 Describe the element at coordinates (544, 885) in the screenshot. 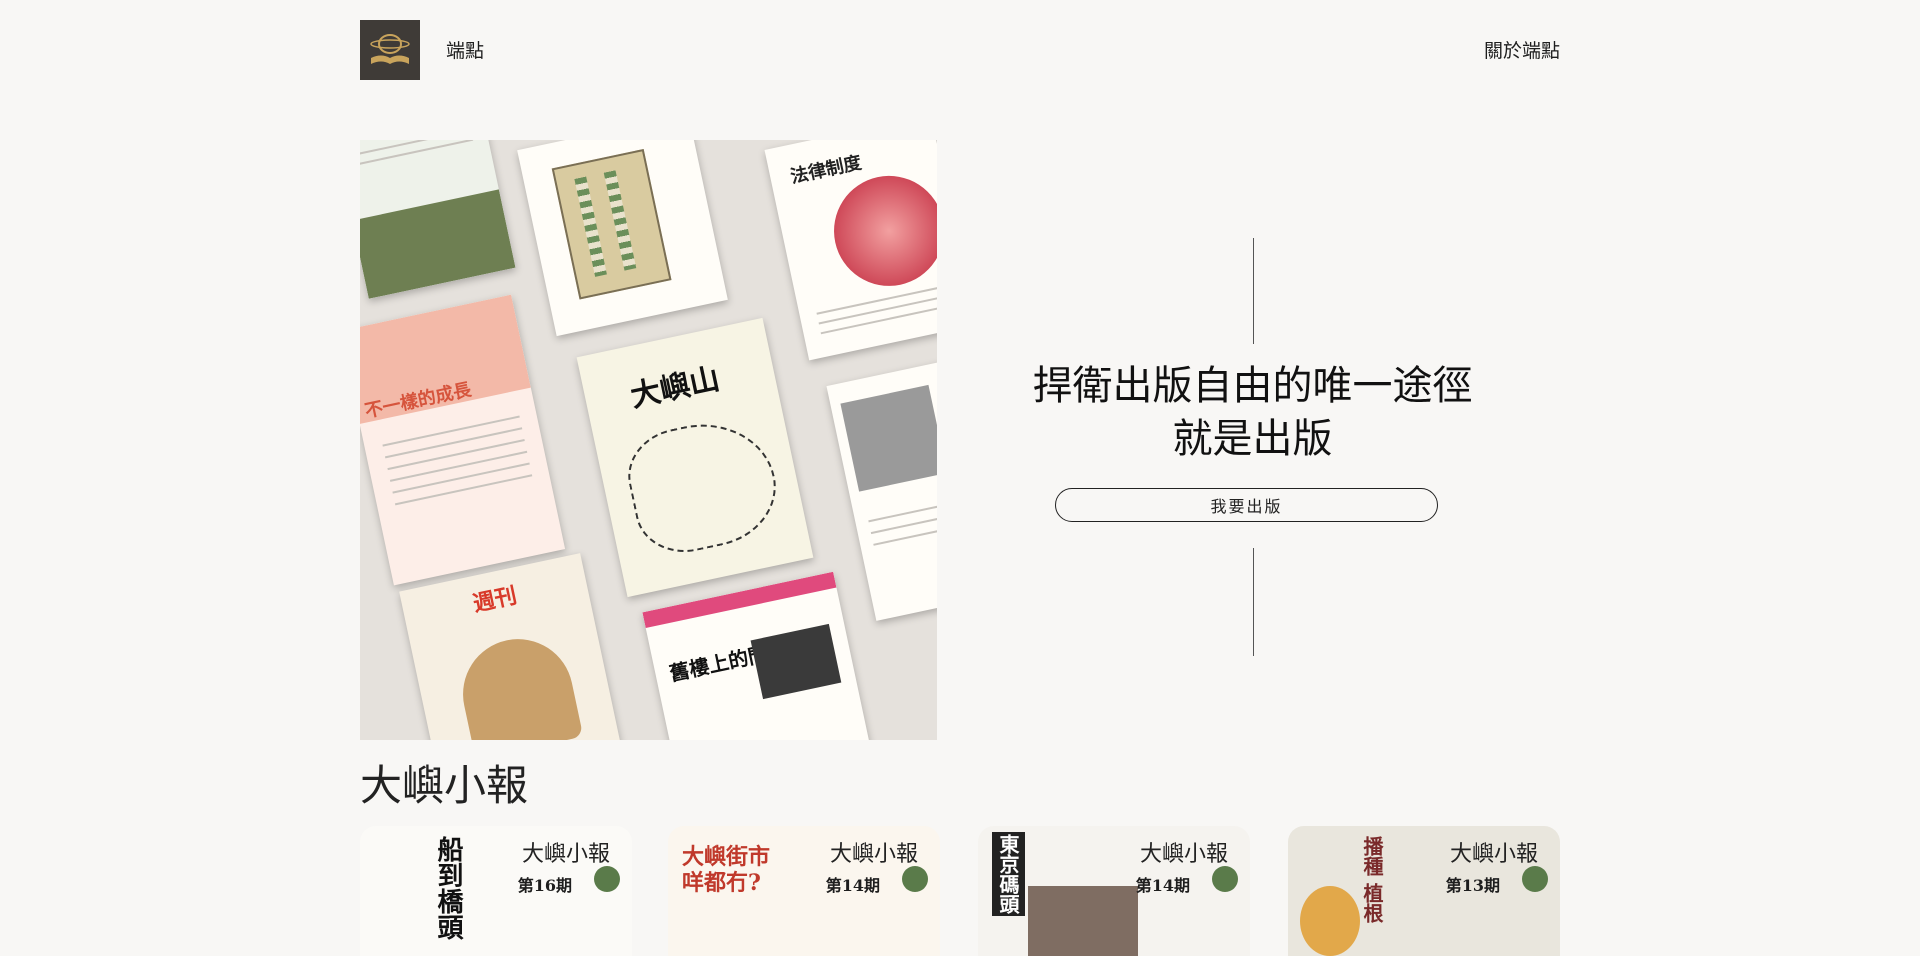

I see `issue-number: 第16期` at that location.